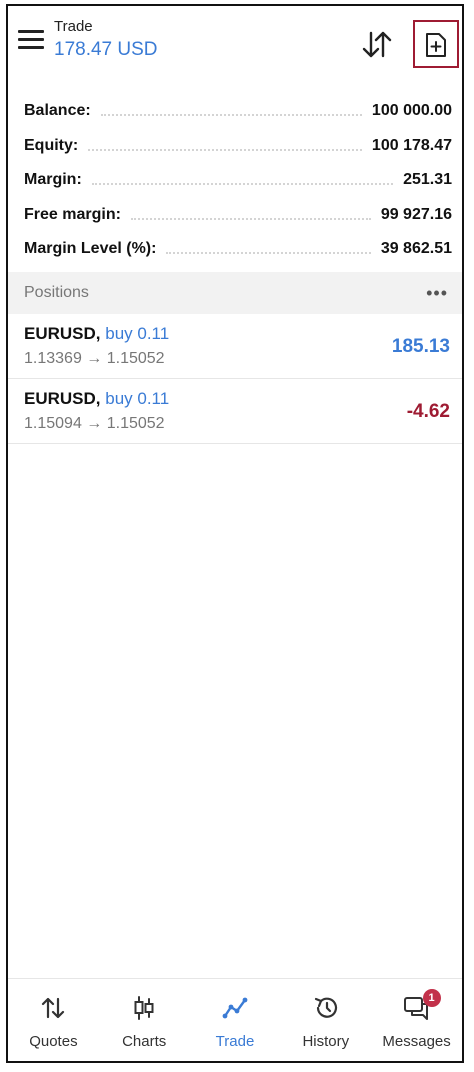 This screenshot has width=474, height=1072. I want to click on summary-row-free-margin: Free margin: 99 927.16, so click(235, 215).